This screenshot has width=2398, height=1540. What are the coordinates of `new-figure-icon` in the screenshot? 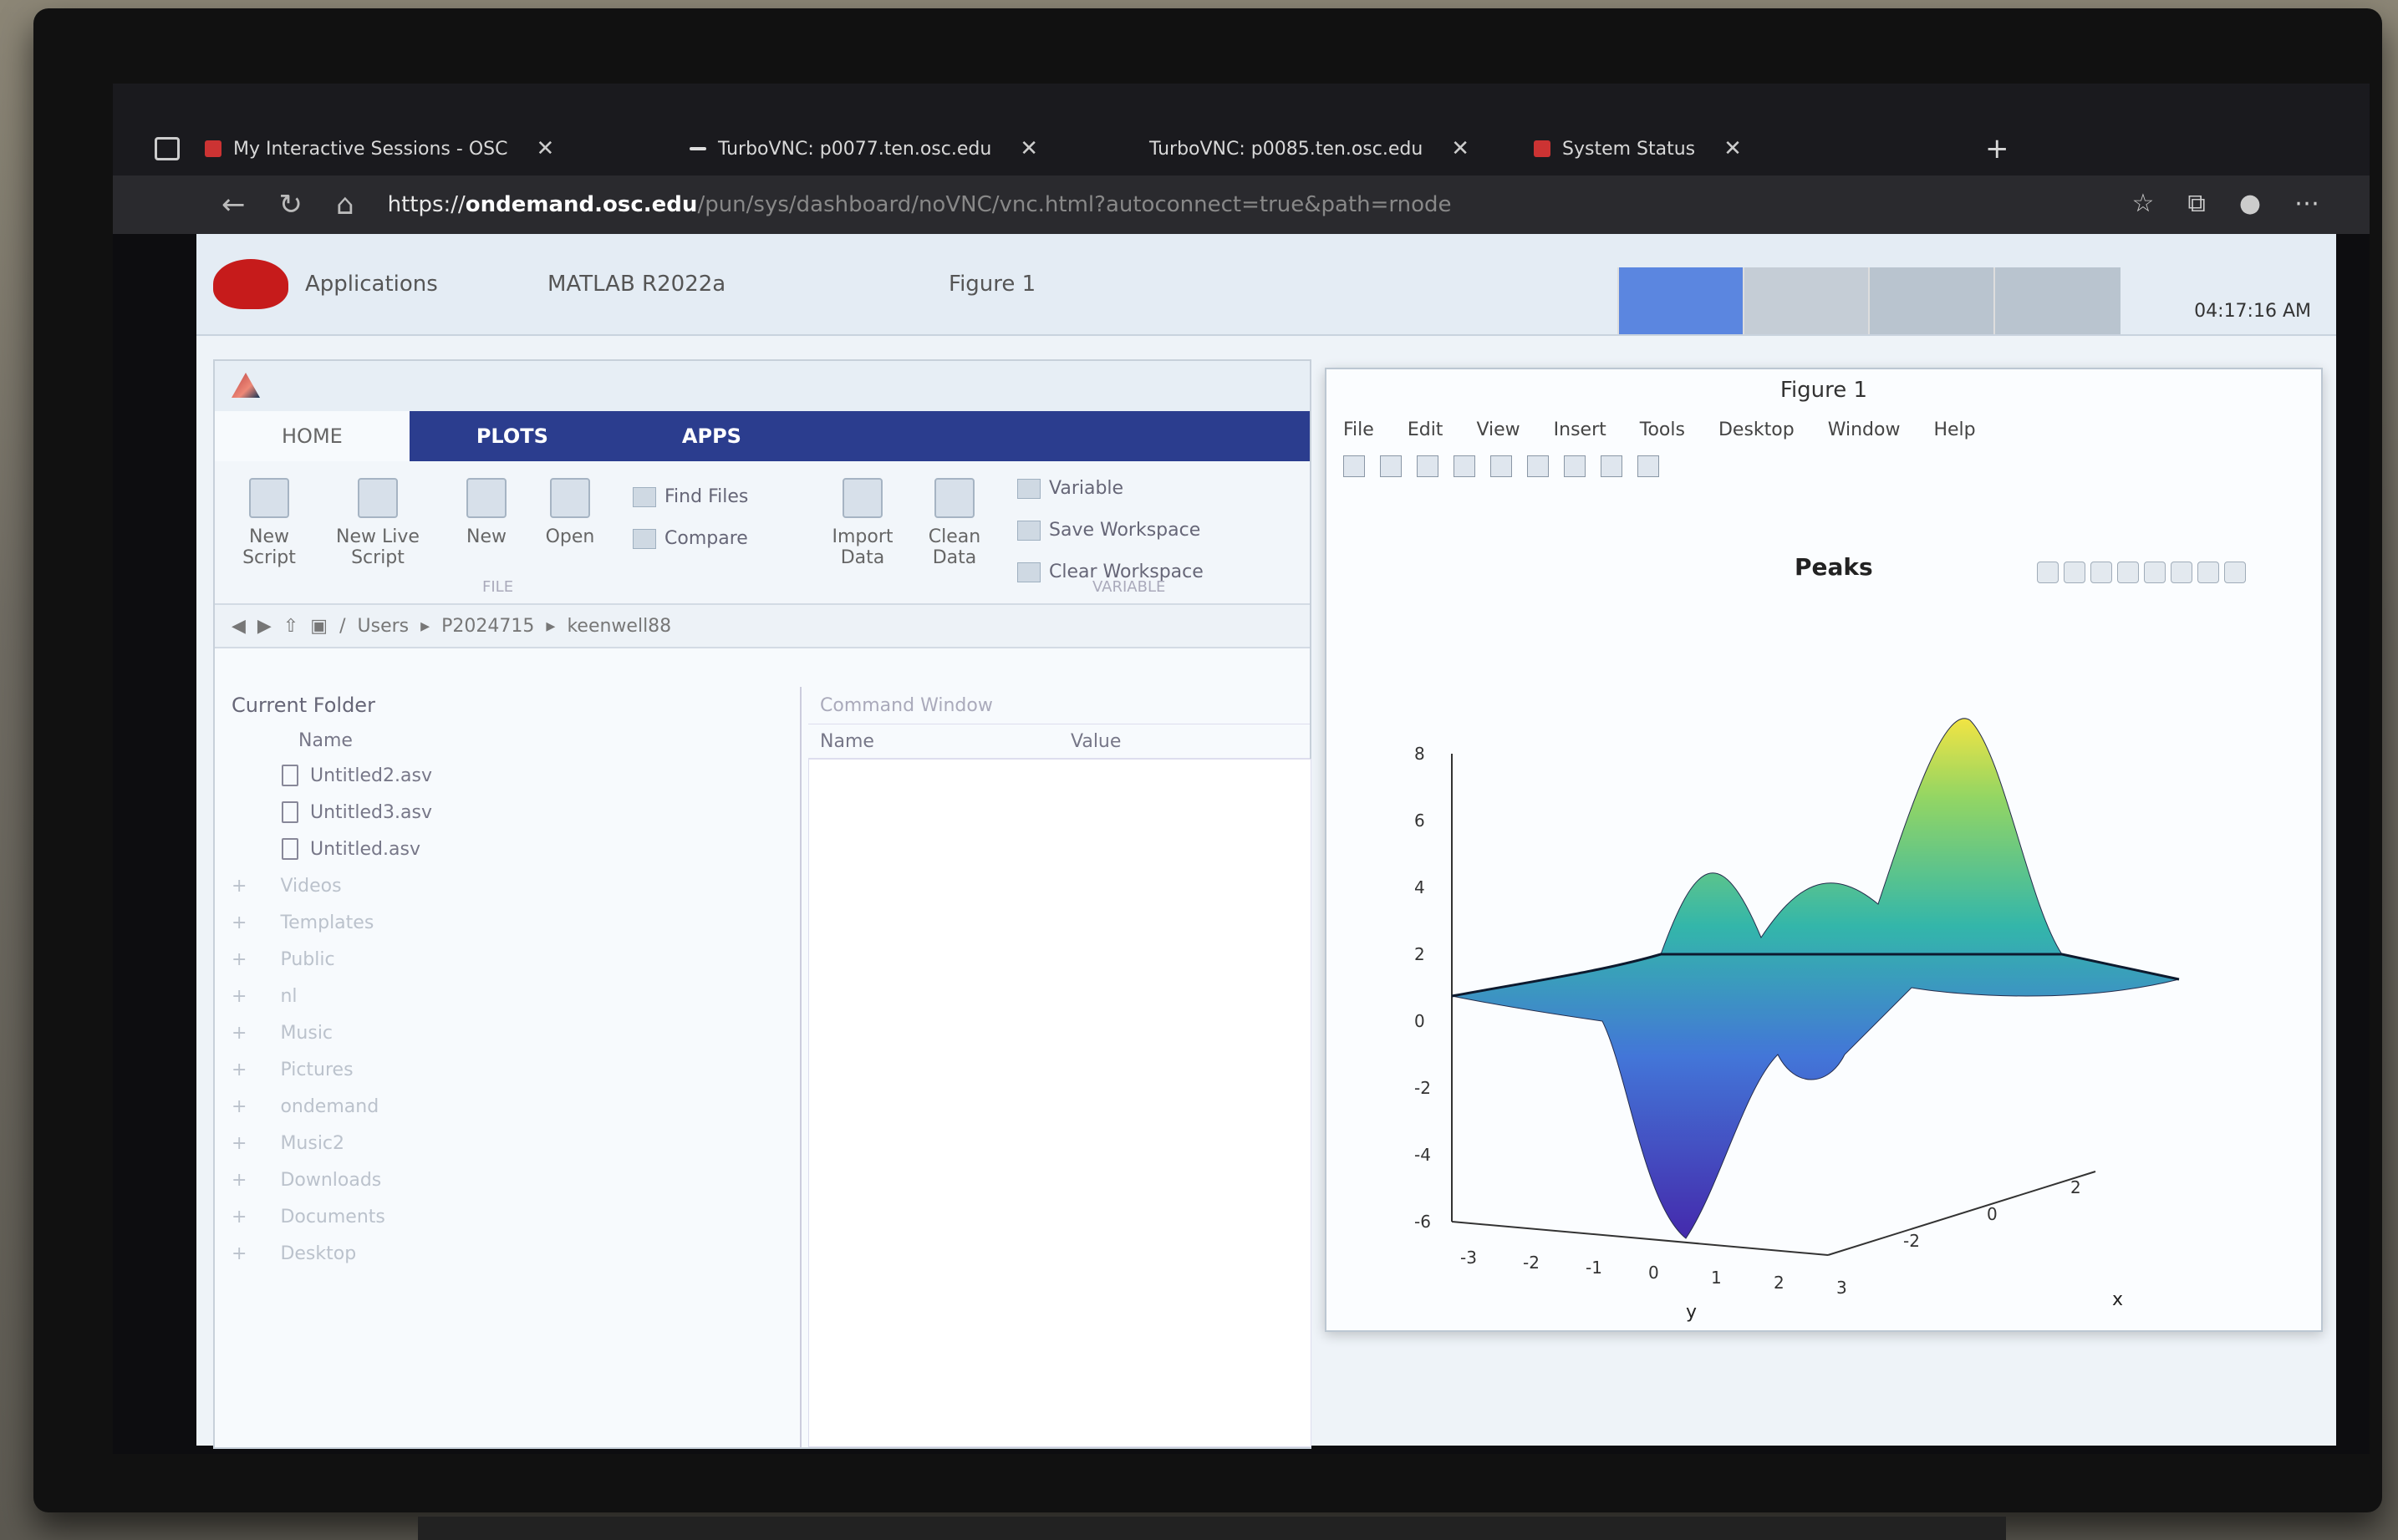 It's located at (1354, 466).